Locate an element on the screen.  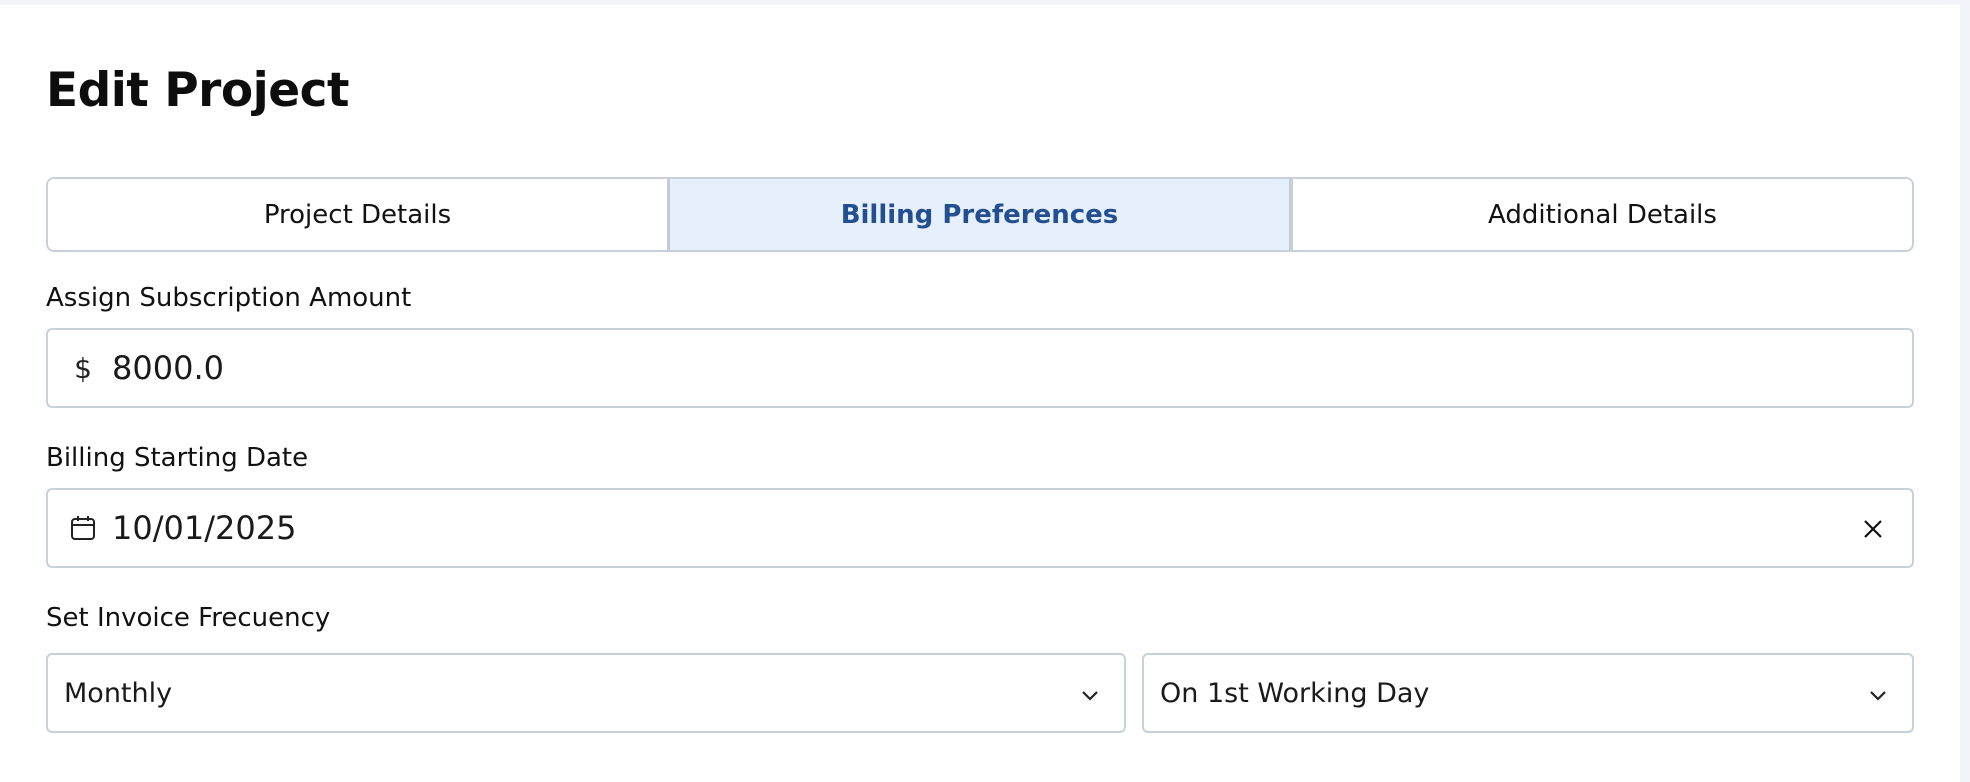
billing-start-date-field: 10/01/2025 is located at coordinates (980, 528).